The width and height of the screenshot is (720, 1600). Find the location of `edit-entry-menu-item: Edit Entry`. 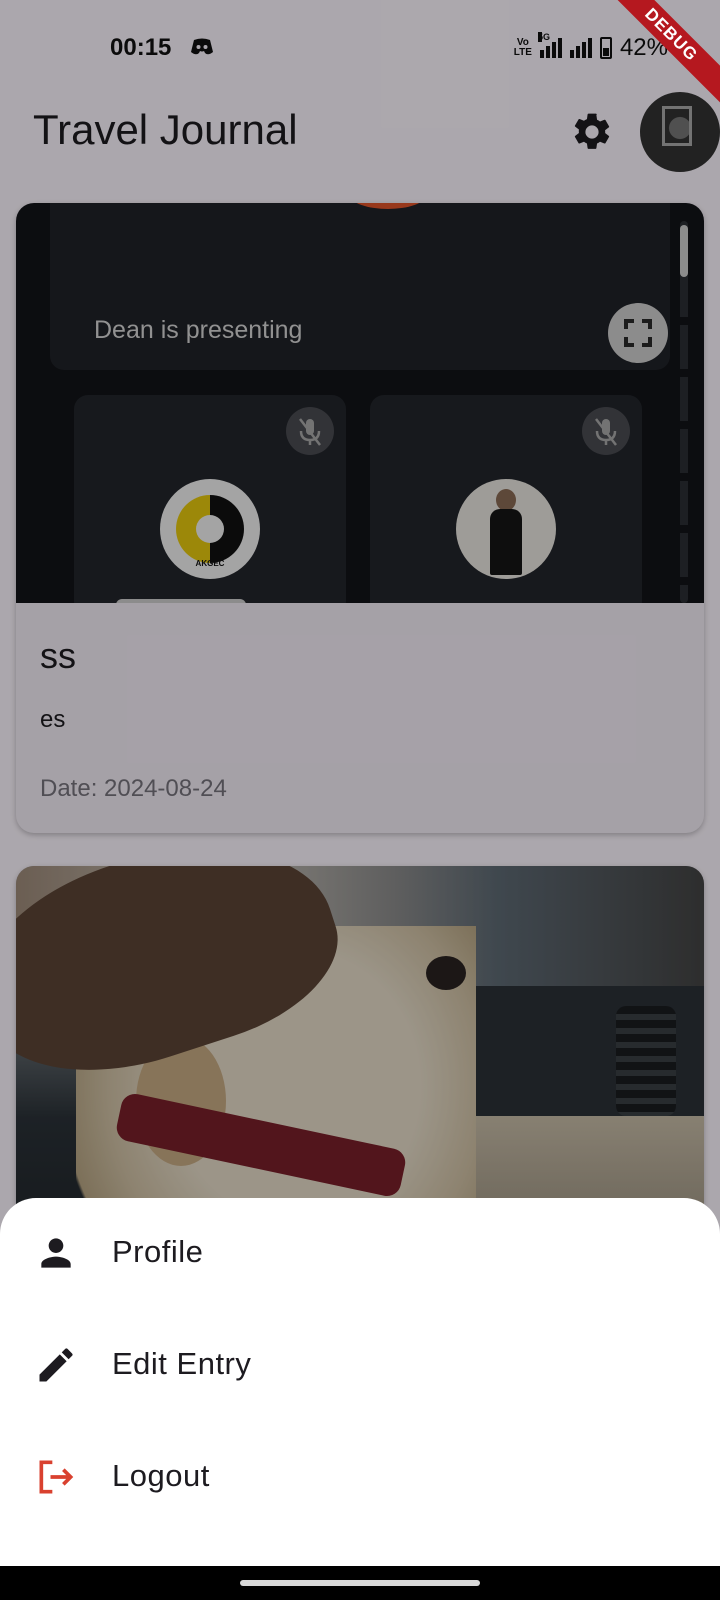

edit-entry-menu-item: Edit Entry is located at coordinates (360, 1365).